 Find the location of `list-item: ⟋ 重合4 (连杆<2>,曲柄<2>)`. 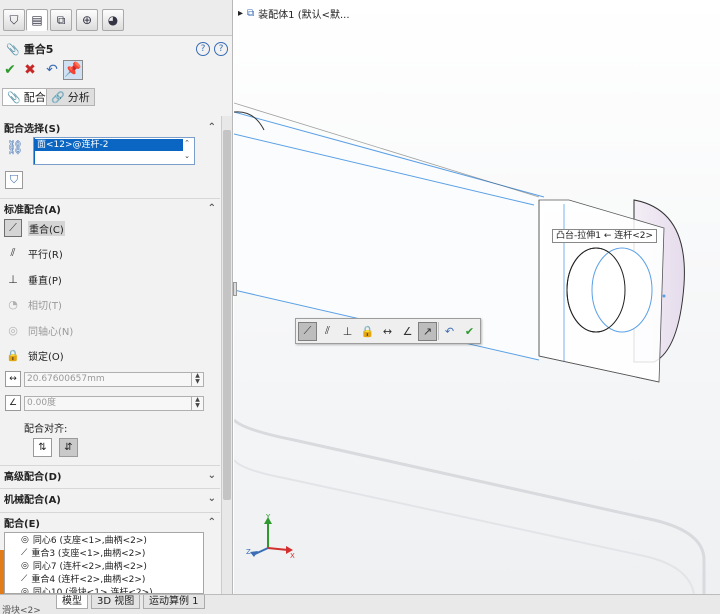

list-item: ⟋ 重合4 (连杆<2>,曲柄<2>) is located at coordinates (104, 579).